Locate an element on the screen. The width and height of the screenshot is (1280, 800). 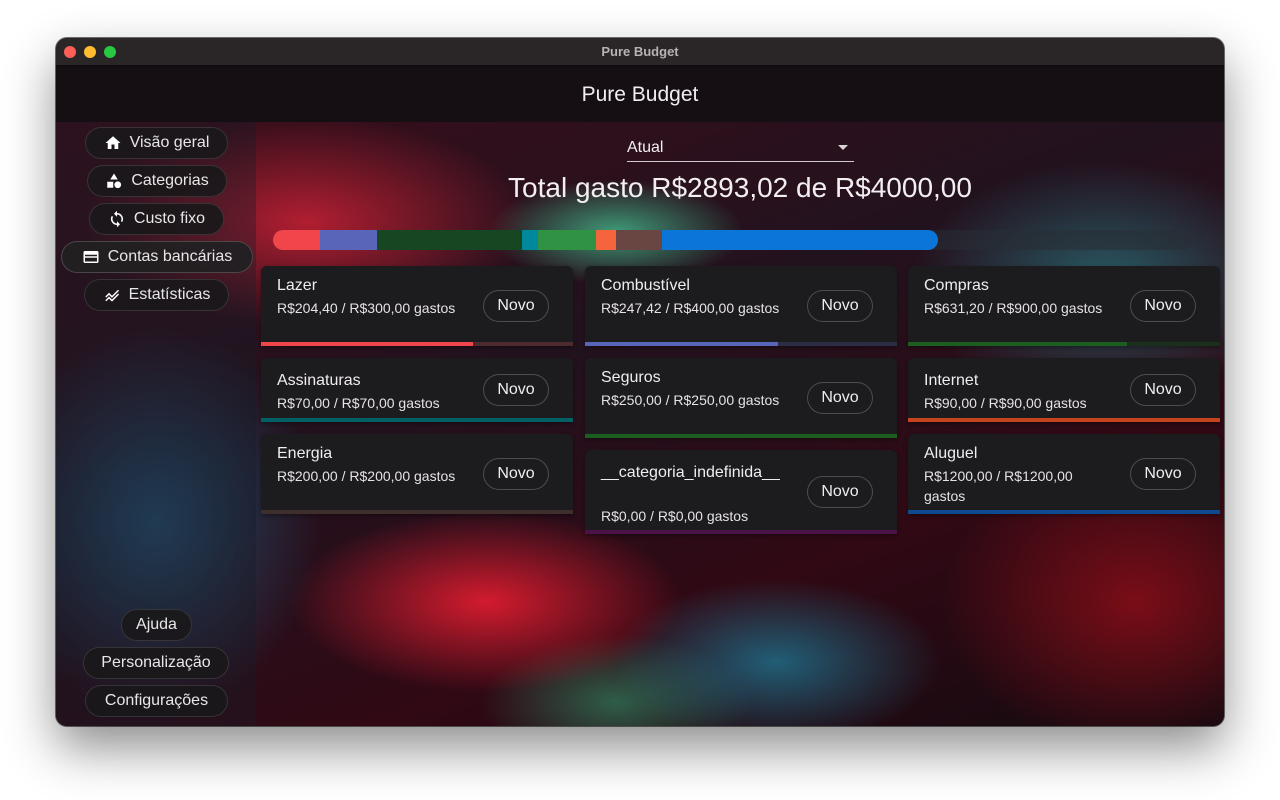
category-card: Seguros R$250,00 / R$250,00 gastos Novo is located at coordinates (741, 398).